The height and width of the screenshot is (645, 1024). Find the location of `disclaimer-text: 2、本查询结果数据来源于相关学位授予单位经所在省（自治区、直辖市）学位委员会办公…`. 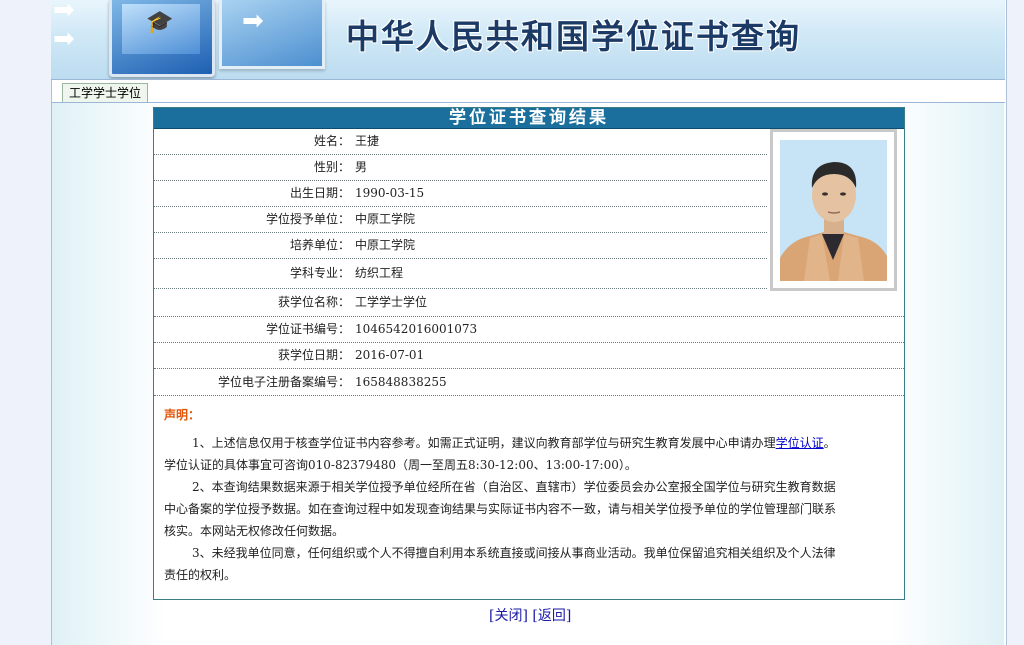

disclaimer-text: 2、本查询结果数据来源于相关学位授予单位经所在省（自治区、直辖市）学位委员会办公… is located at coordinates (514, 487).